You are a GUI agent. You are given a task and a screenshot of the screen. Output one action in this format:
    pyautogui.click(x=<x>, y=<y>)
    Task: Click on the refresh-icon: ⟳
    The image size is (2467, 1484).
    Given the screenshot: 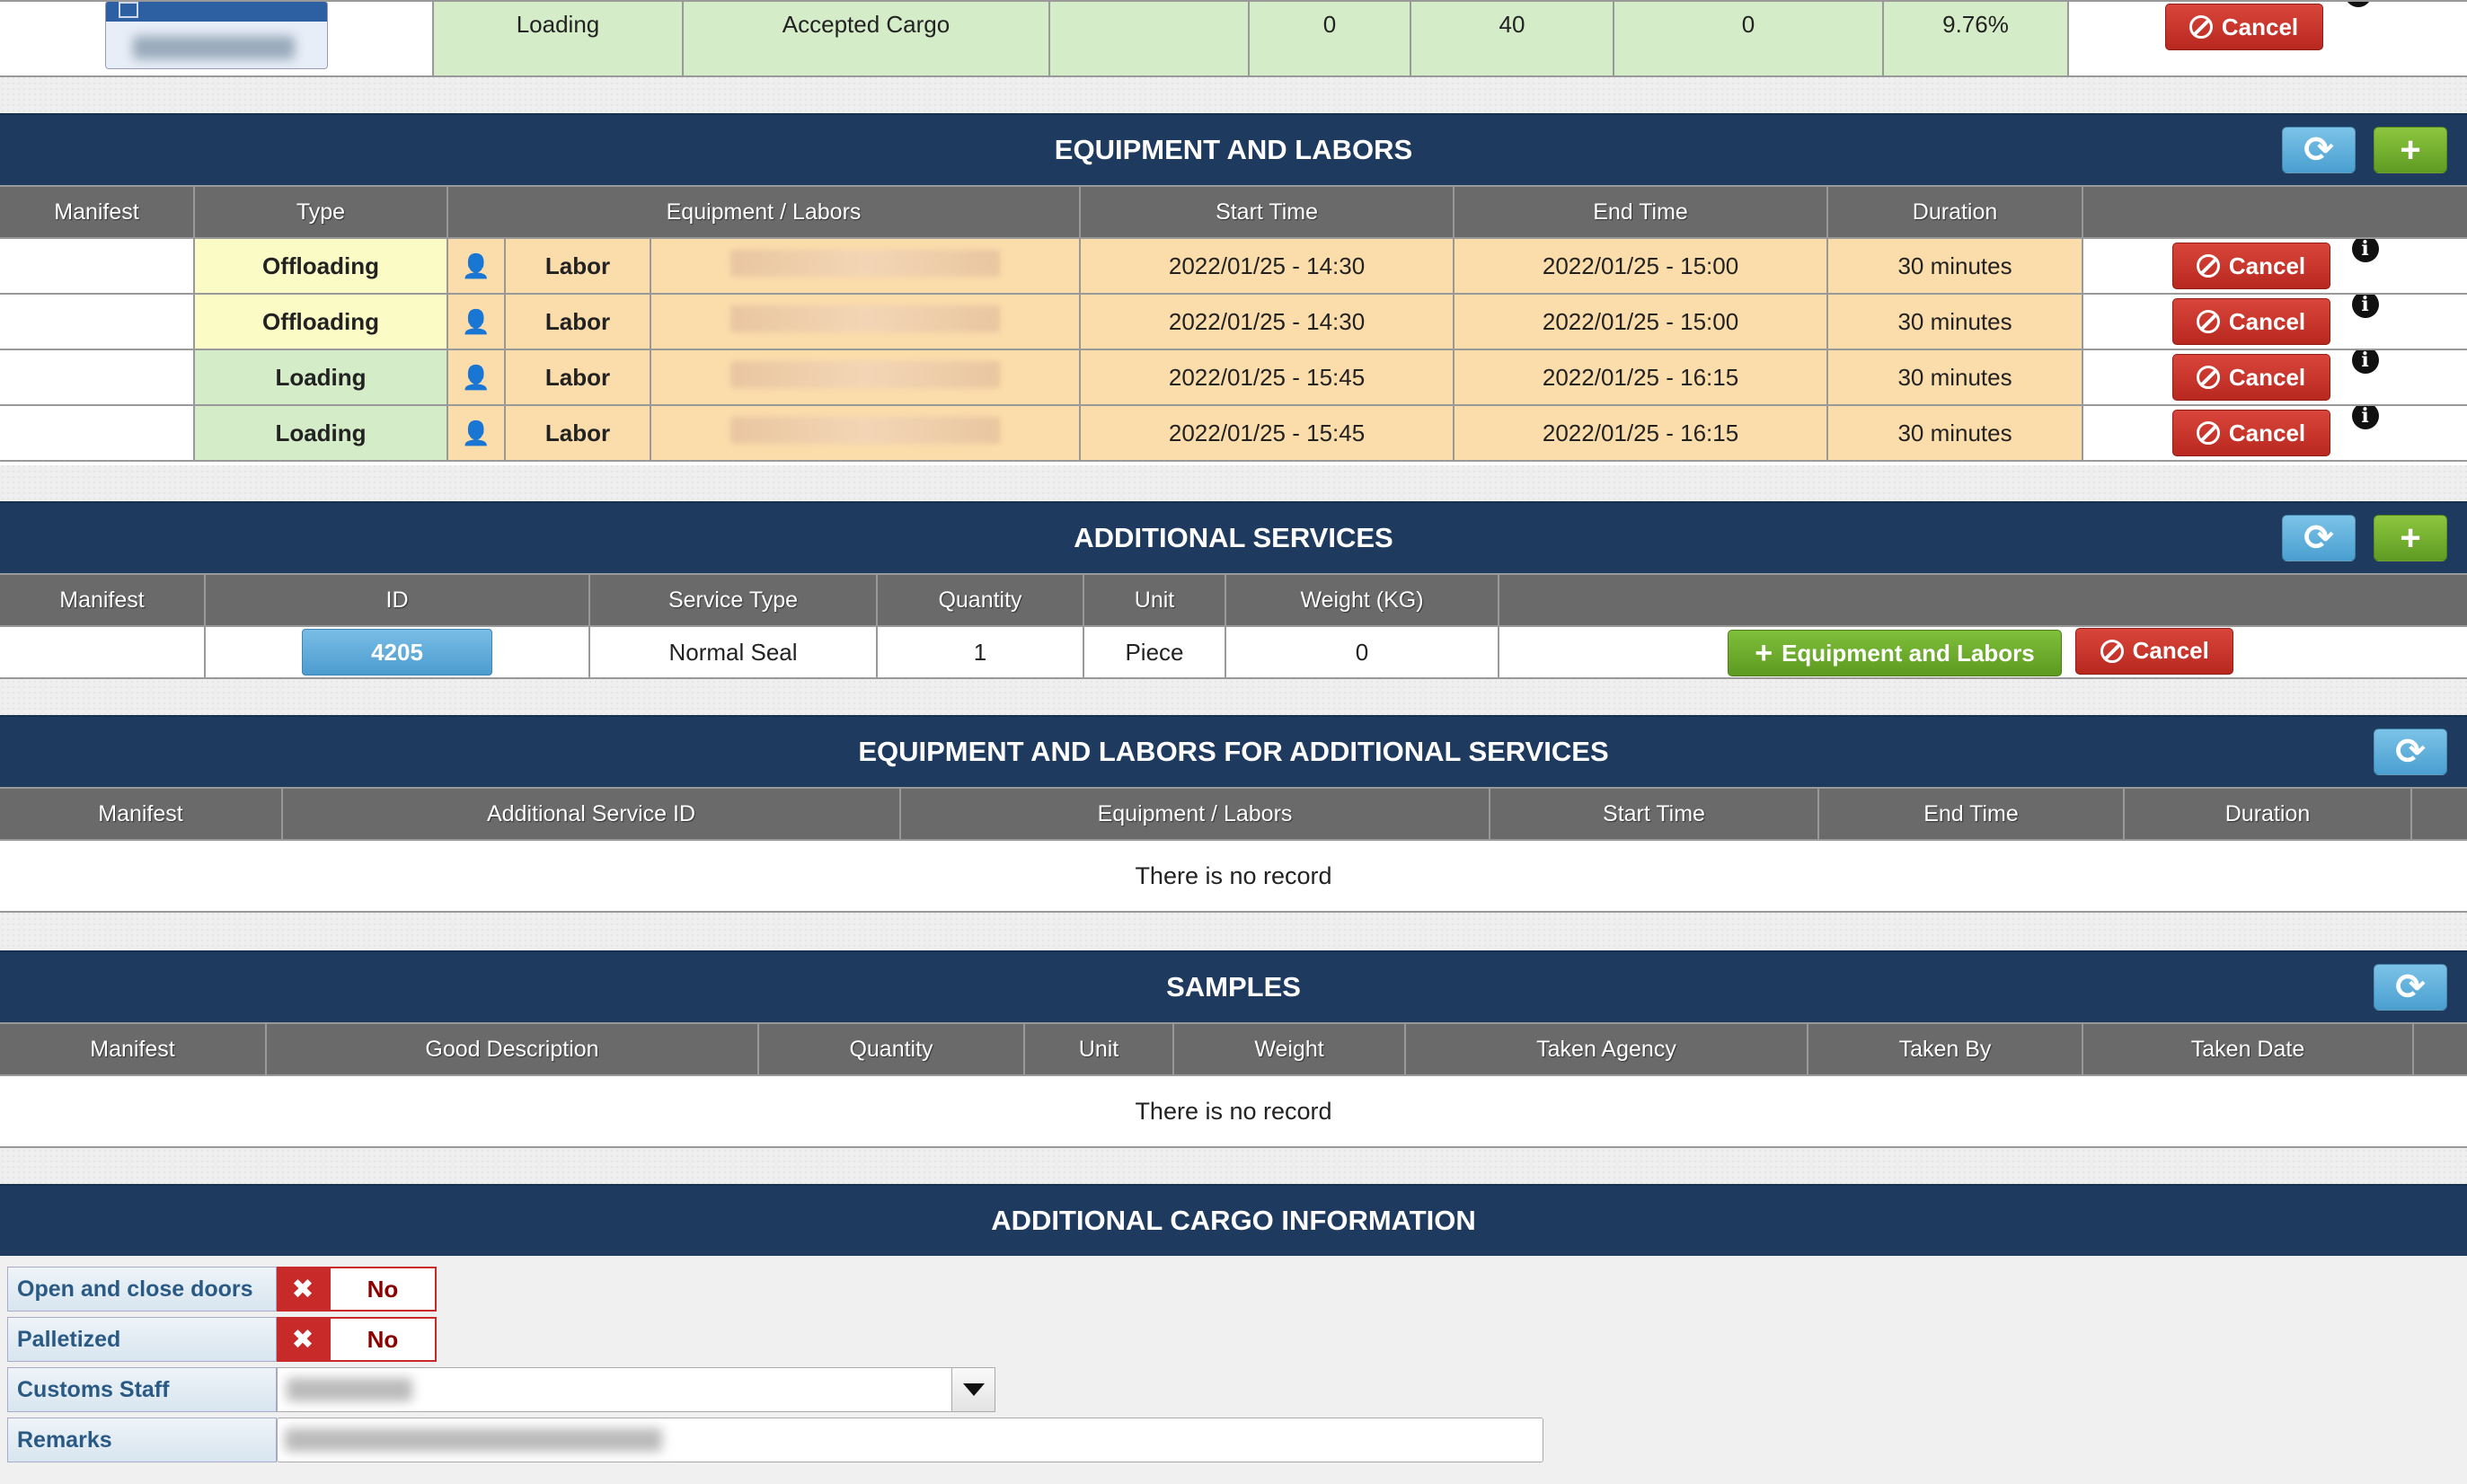 What is the action you would take?
    pyautogui.click(x=2318, y=150)
    